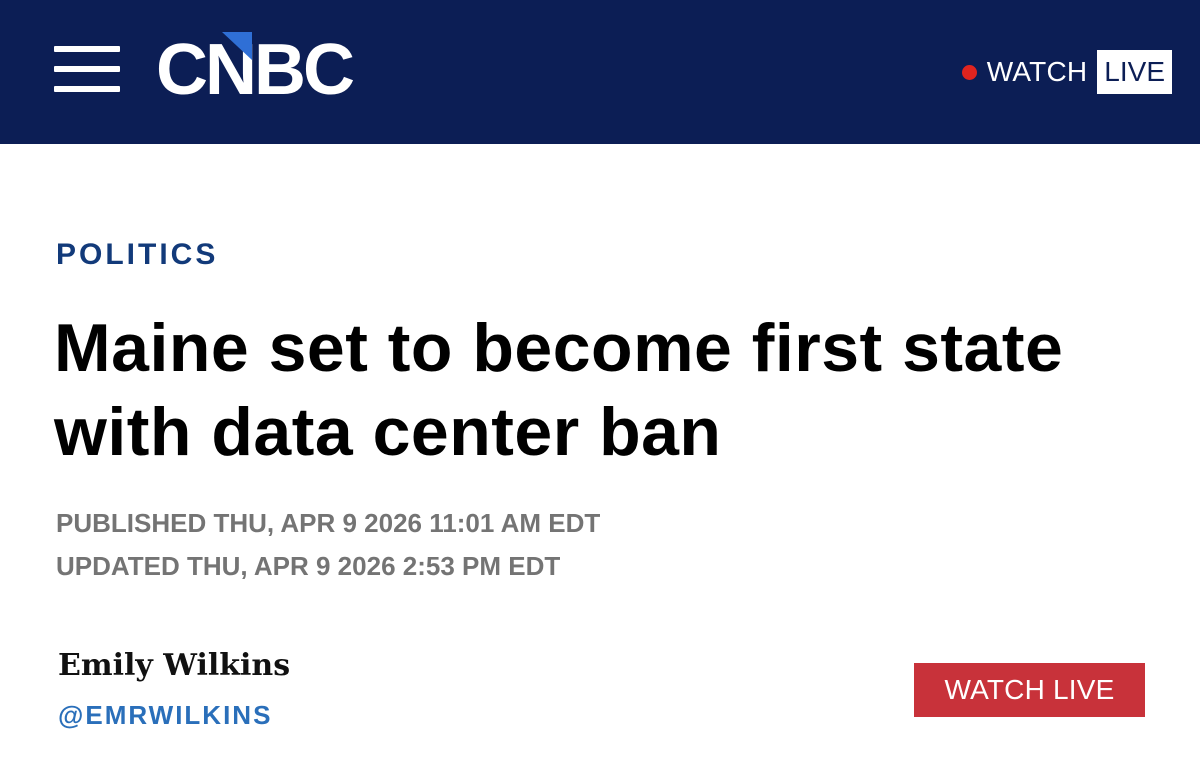 This screenshot has width=1200, height=760. Describe the element at coordinates (328, 523) in the screenshot. I see `published-timestamp: PUBLISHED THU, APR 9 2026 11:01 AM EDT` at that location.